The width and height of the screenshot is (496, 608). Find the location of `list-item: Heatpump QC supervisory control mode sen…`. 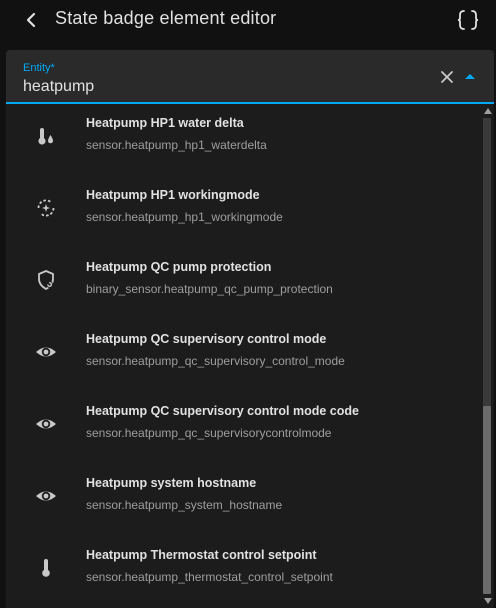

list-item: Heatpump QC supervisory control mode sen… is located at coordinates (241, 362).